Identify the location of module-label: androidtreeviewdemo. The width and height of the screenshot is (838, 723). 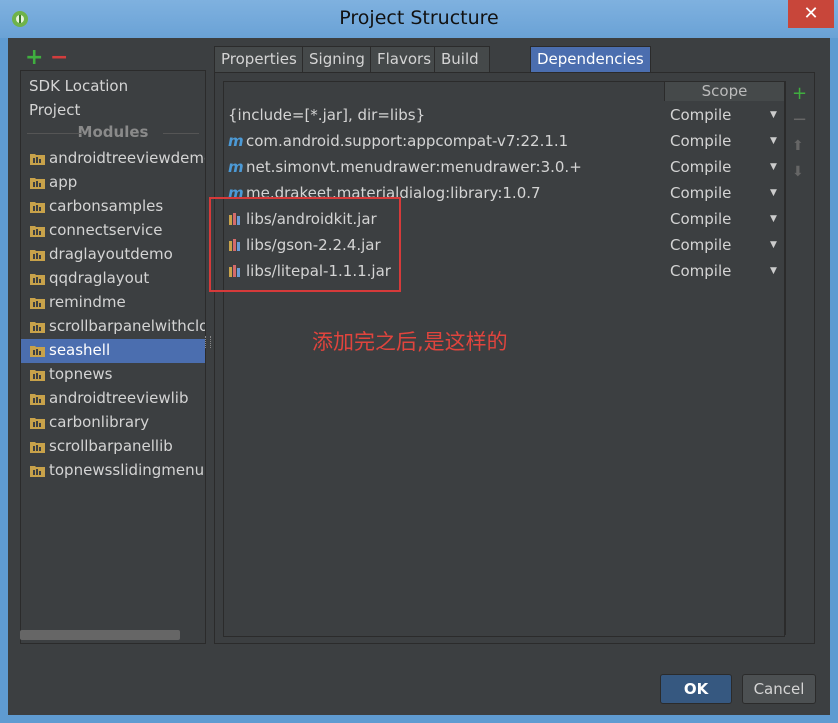
(127, 158).